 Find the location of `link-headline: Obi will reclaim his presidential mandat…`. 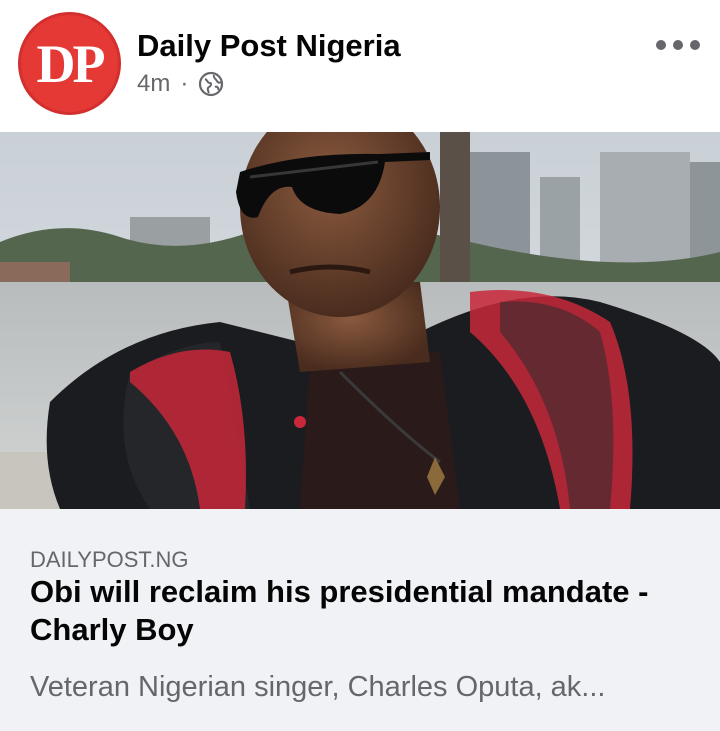

link-headline: Obi will reclaim his presidential mandat… is located at coordinates (360, 611).